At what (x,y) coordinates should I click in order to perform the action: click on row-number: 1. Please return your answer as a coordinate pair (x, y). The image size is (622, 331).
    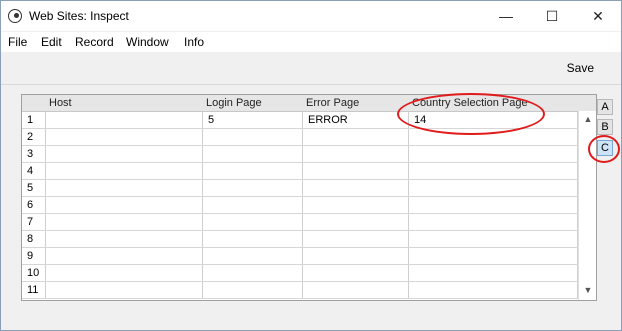
    Looking at the image, I should click on (34, 120).